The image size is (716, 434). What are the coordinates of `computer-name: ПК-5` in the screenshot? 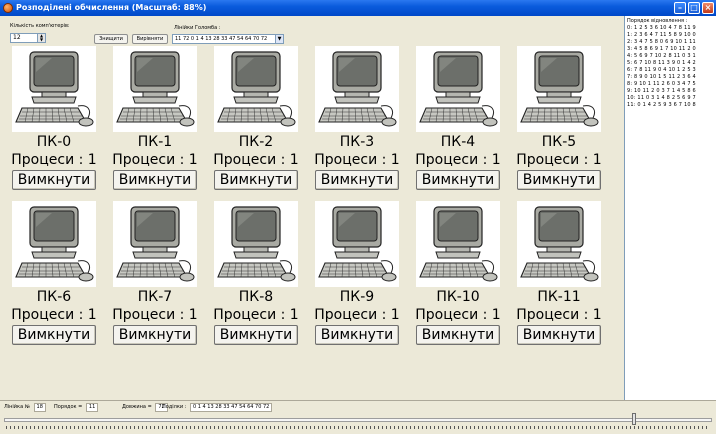 It's located at (559, 142).